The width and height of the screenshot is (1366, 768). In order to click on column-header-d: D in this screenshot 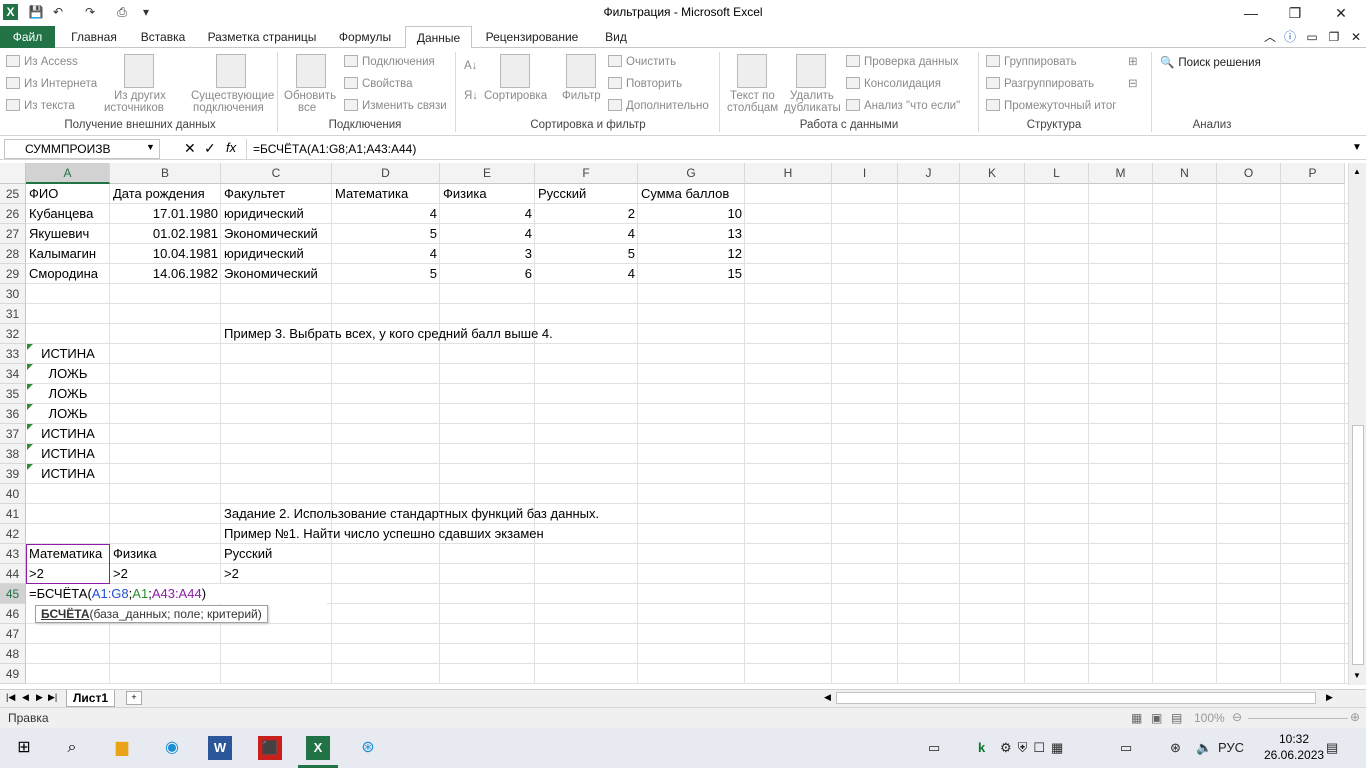, I will do `click(386, 173)`.